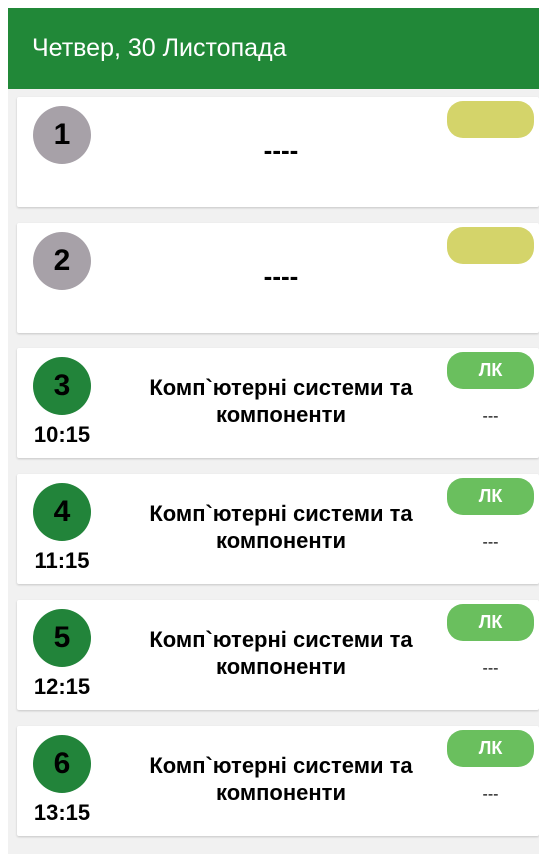 The height and width of the screenshot is (854, 539). I want to click on lesson-number-badge: 5, so click(62, 638).